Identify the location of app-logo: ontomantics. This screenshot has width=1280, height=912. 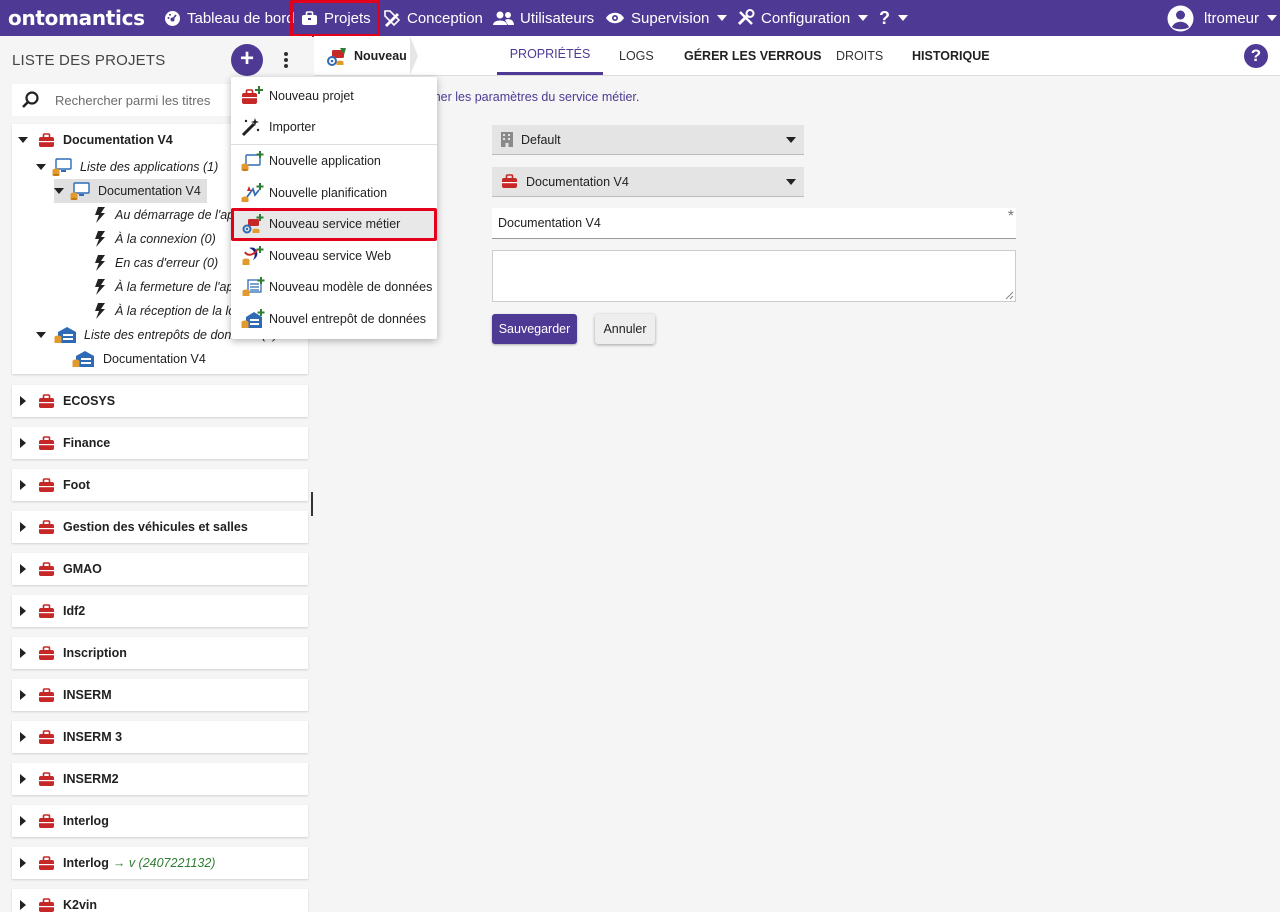
(76, 18).